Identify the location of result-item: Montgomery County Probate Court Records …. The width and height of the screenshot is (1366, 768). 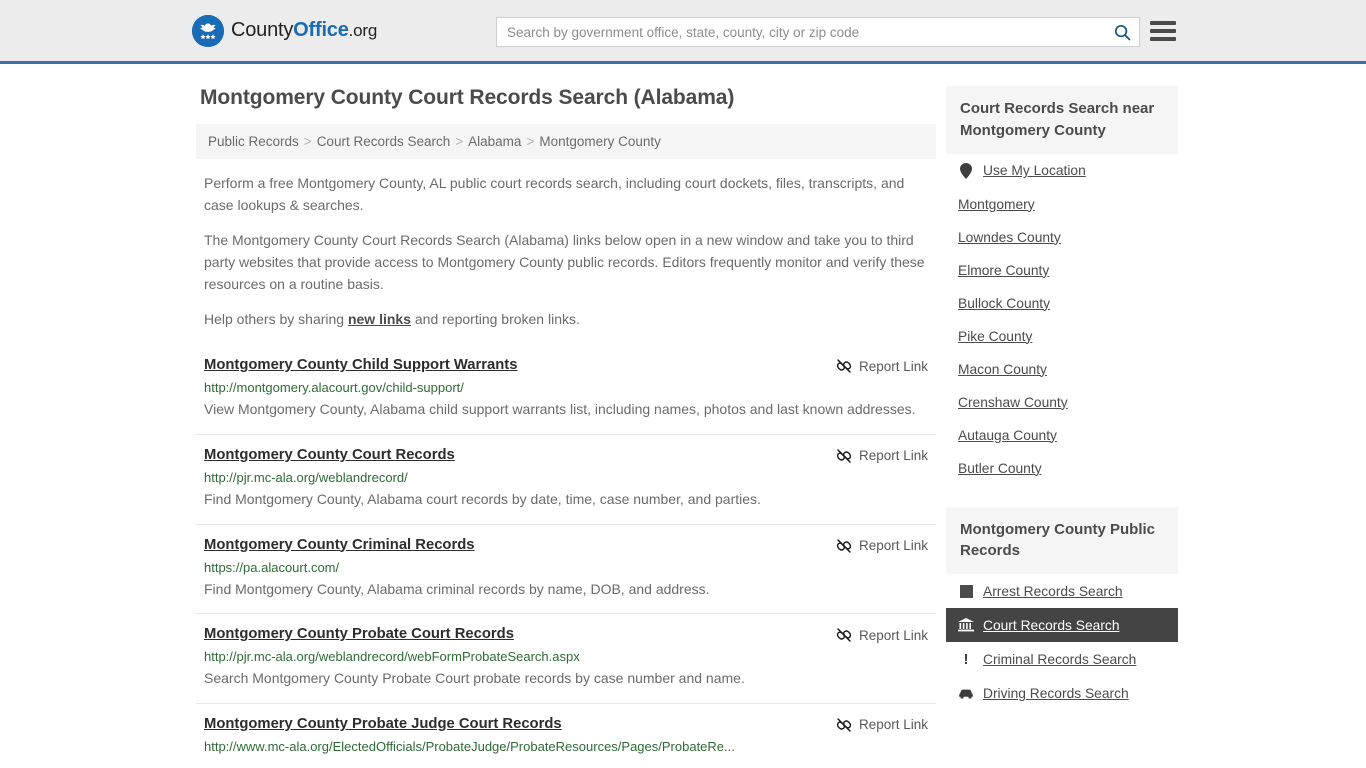
(566, 658).